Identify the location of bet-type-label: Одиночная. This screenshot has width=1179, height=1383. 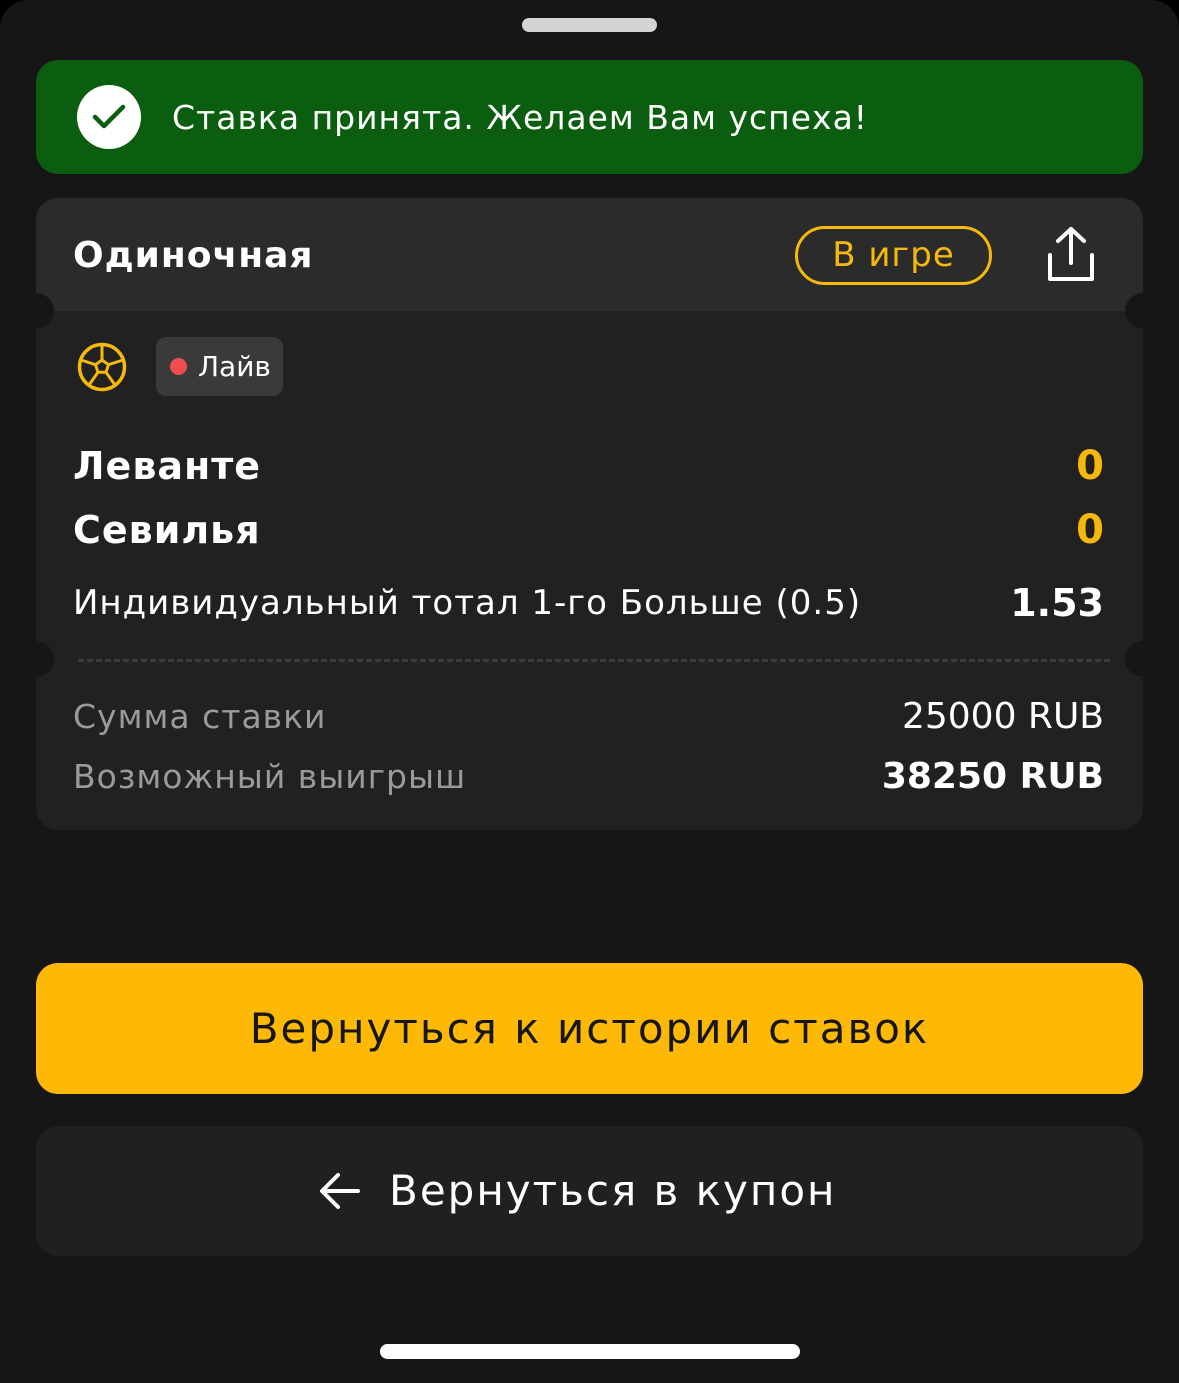
(193, 255).